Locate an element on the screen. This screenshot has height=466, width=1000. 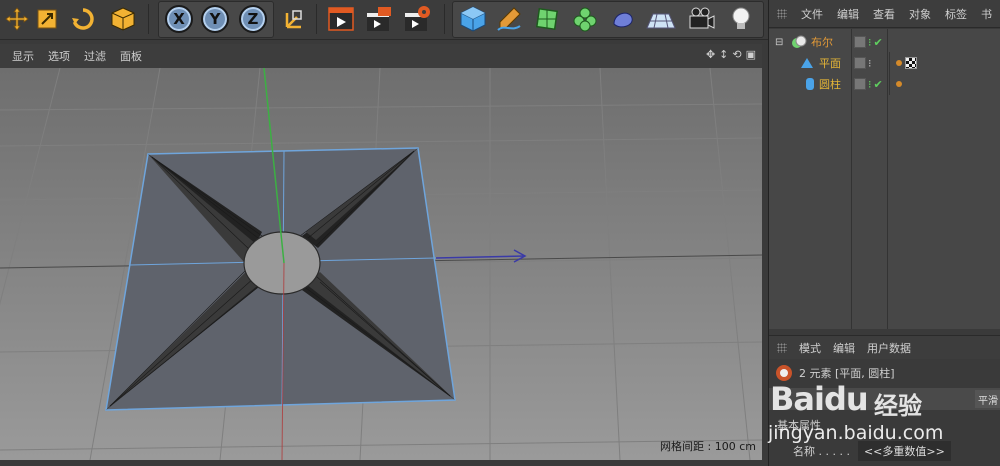
tab-row: 平滑 is located at coordinates (884, 399).